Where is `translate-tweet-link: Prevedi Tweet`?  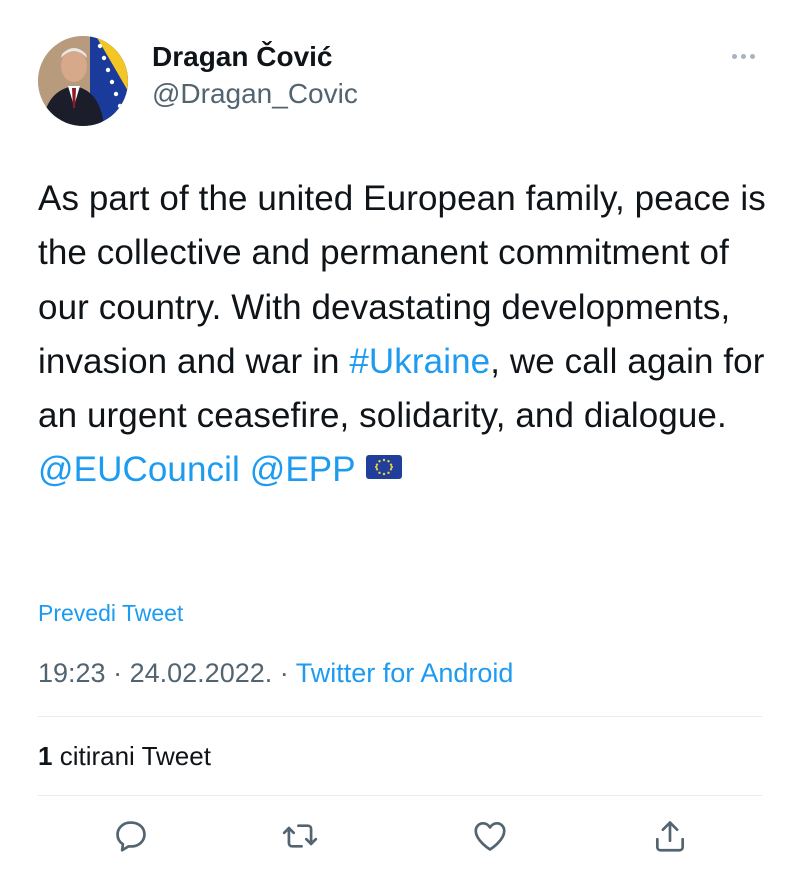
translate-tweet-link: Prevedi Tweet is located at coordinates (110, 613).